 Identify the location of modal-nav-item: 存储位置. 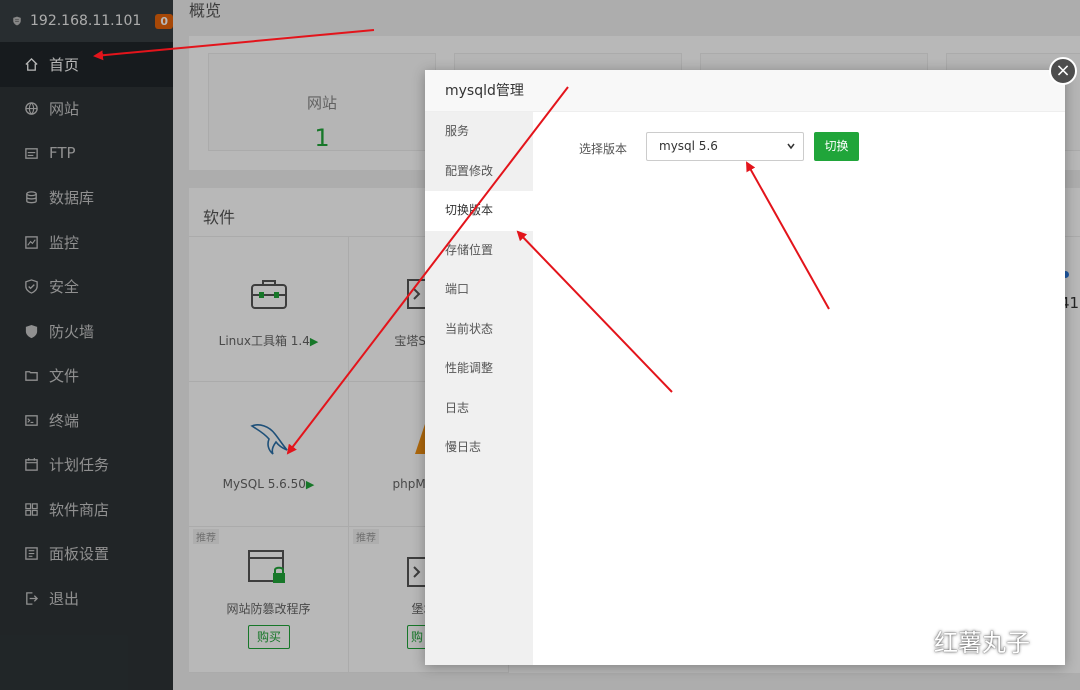
(479, 251).